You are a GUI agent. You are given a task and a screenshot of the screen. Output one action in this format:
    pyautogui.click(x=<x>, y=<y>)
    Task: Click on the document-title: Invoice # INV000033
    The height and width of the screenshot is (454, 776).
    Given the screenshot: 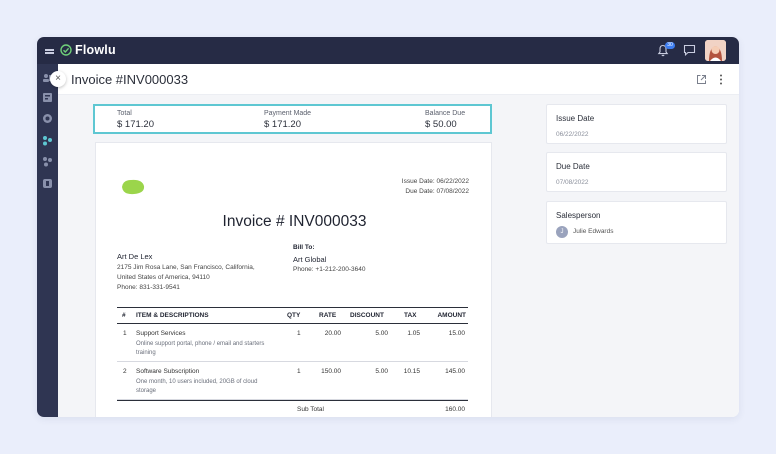 What is the action you would take?
    pyautogui.click(x=294, y=221)
    